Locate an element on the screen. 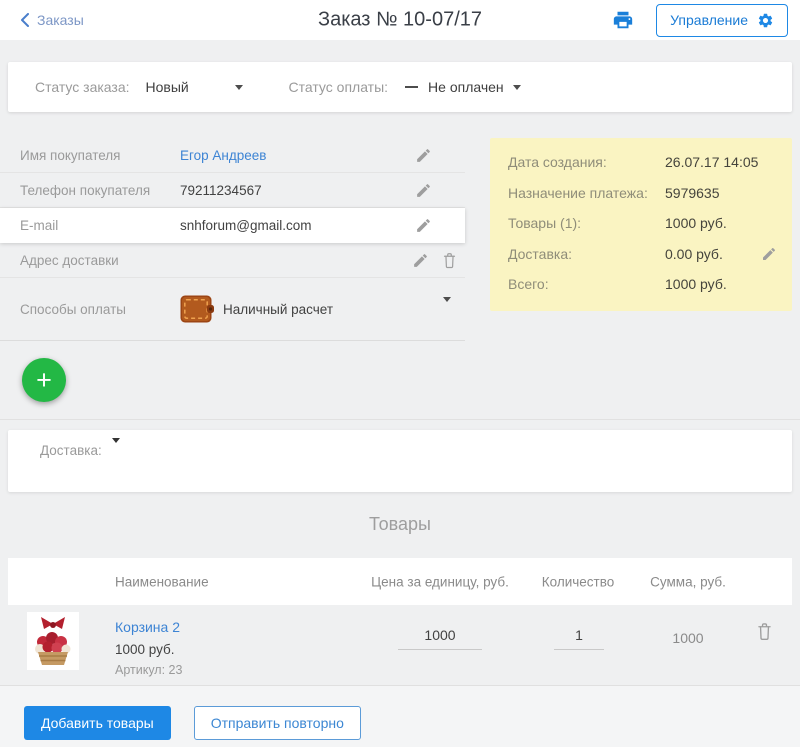 The image size is (800, 747). product-image is located at coordinates (53, 641).